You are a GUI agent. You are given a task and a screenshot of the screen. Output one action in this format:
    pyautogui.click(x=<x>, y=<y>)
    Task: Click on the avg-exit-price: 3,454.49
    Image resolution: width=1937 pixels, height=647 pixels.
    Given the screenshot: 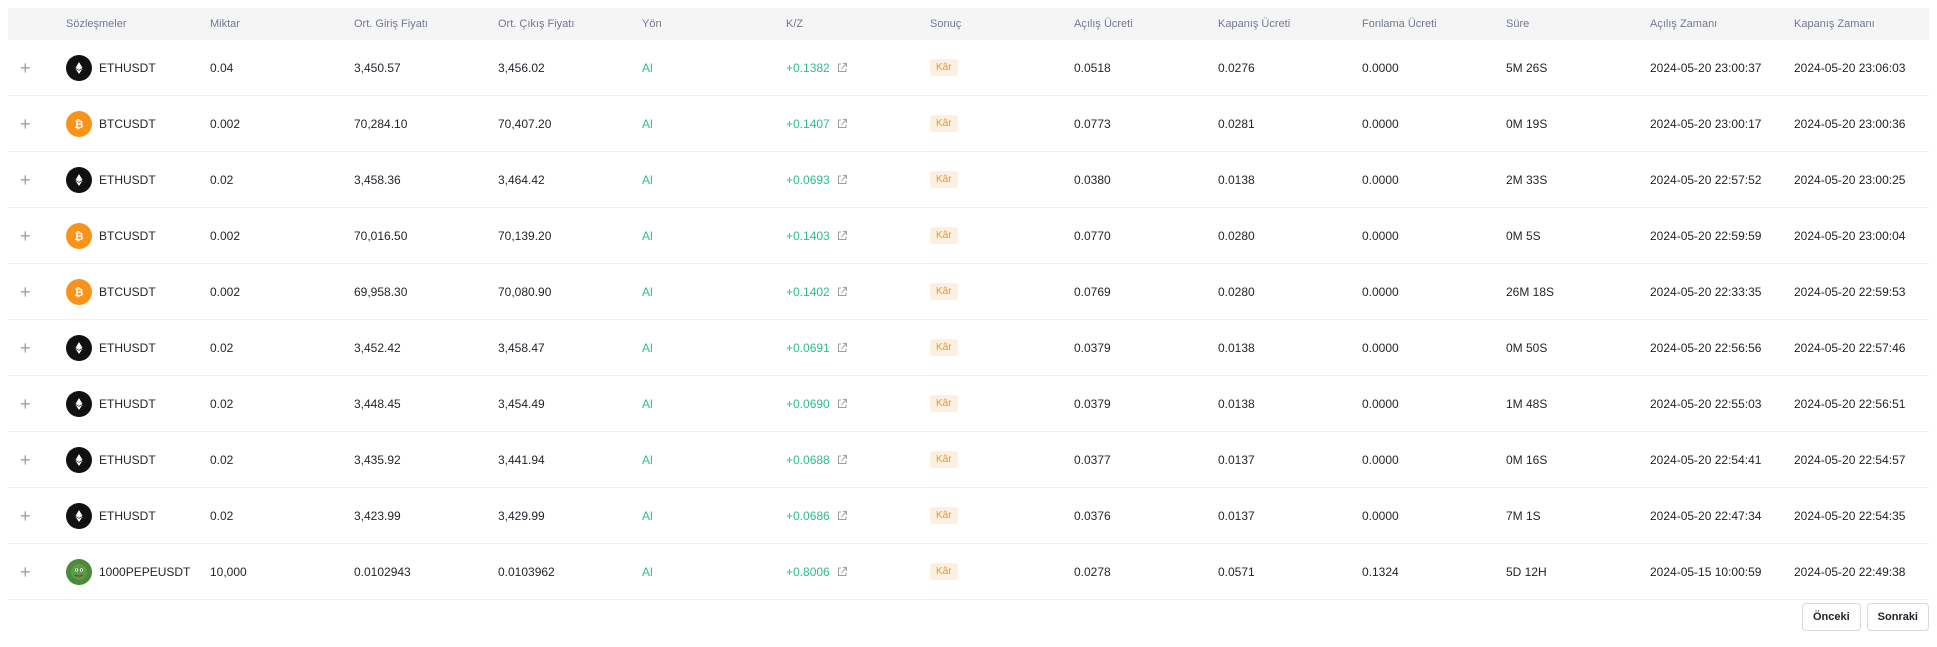 What is the action you would take?
    pyautogui.click(x=521, y=403)
    